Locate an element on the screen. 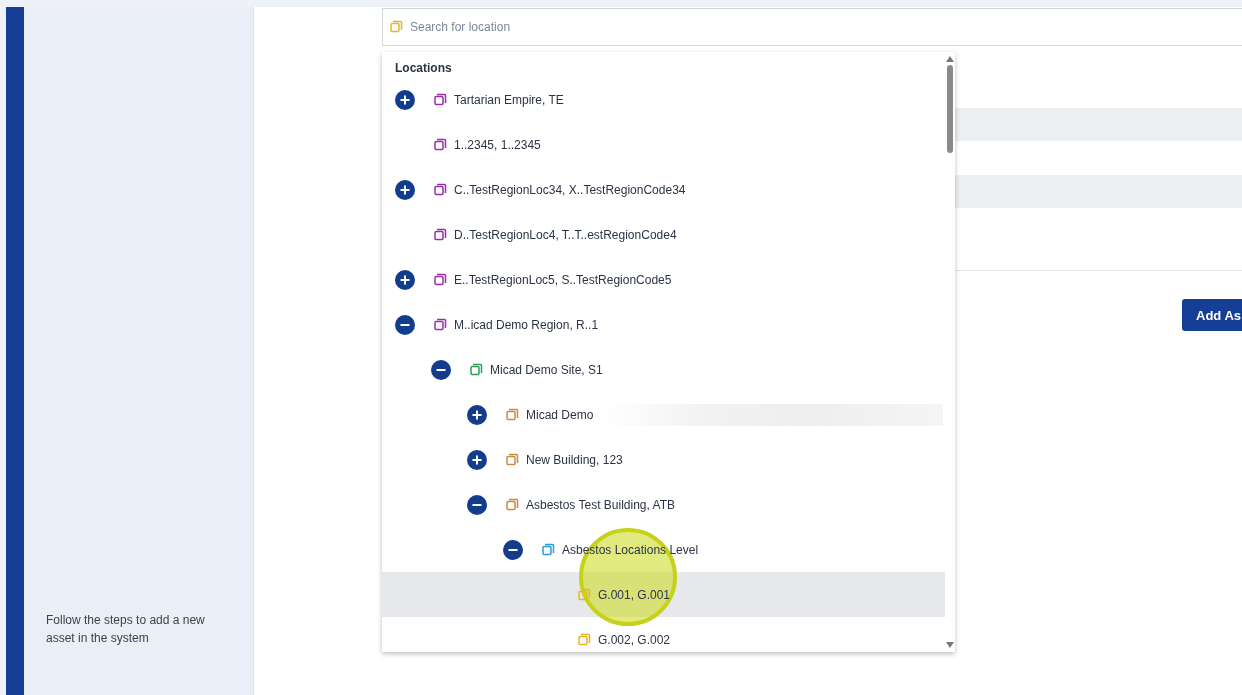  tree-item: G.001, G.001 is located at coordinates (663, 594).